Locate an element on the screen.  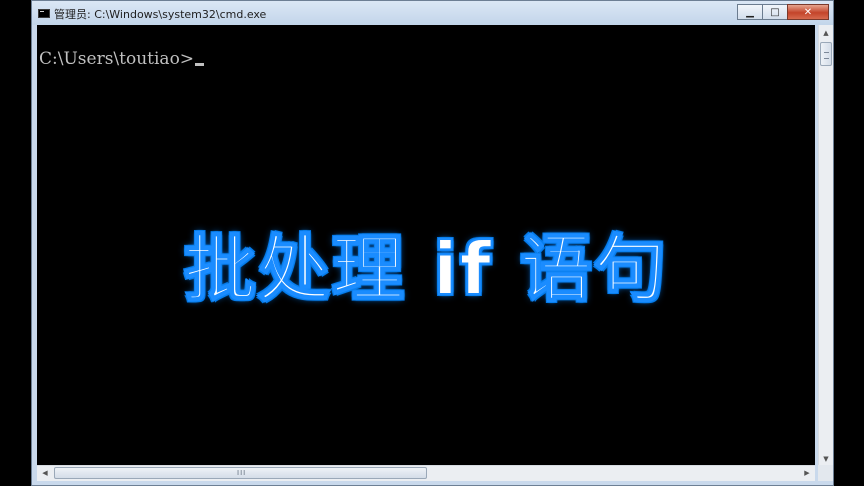
close-icon: ✕ is located at coordinates (808, 12).